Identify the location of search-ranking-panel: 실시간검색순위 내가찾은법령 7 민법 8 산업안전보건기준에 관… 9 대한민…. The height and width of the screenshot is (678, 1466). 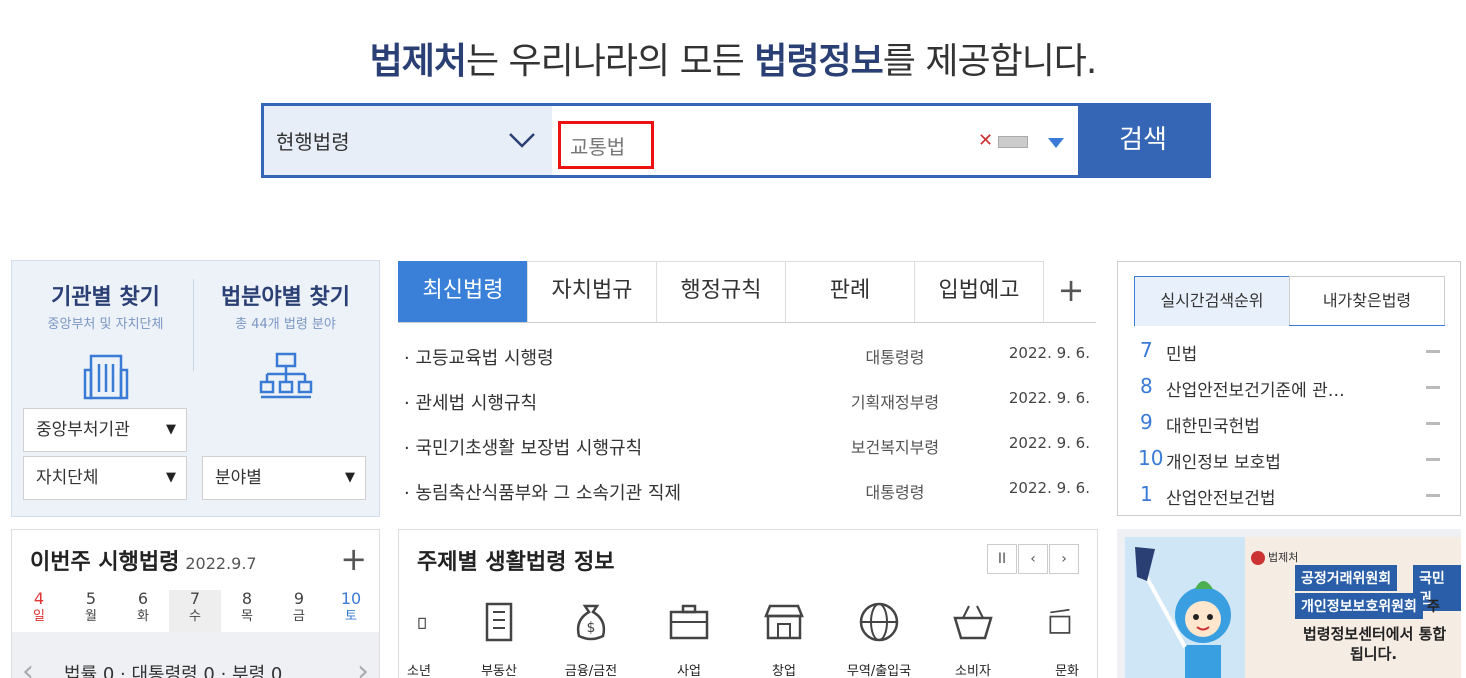
(1289, 388).